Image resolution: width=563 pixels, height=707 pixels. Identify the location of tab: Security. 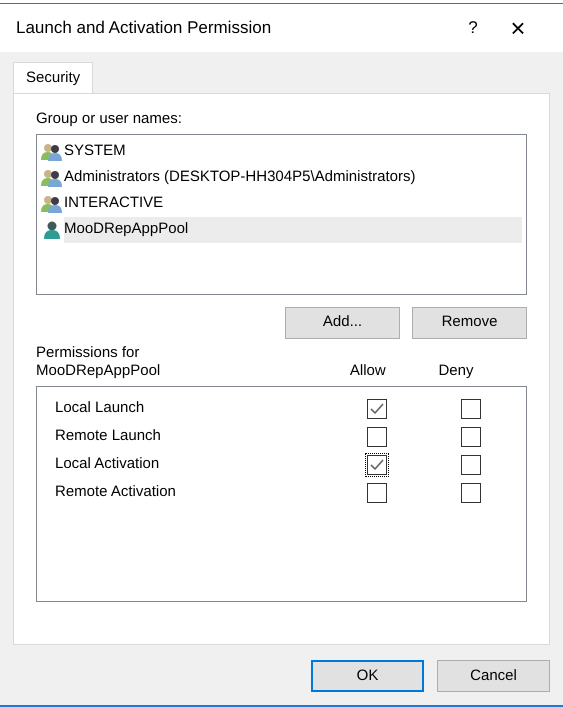
(53, 78).